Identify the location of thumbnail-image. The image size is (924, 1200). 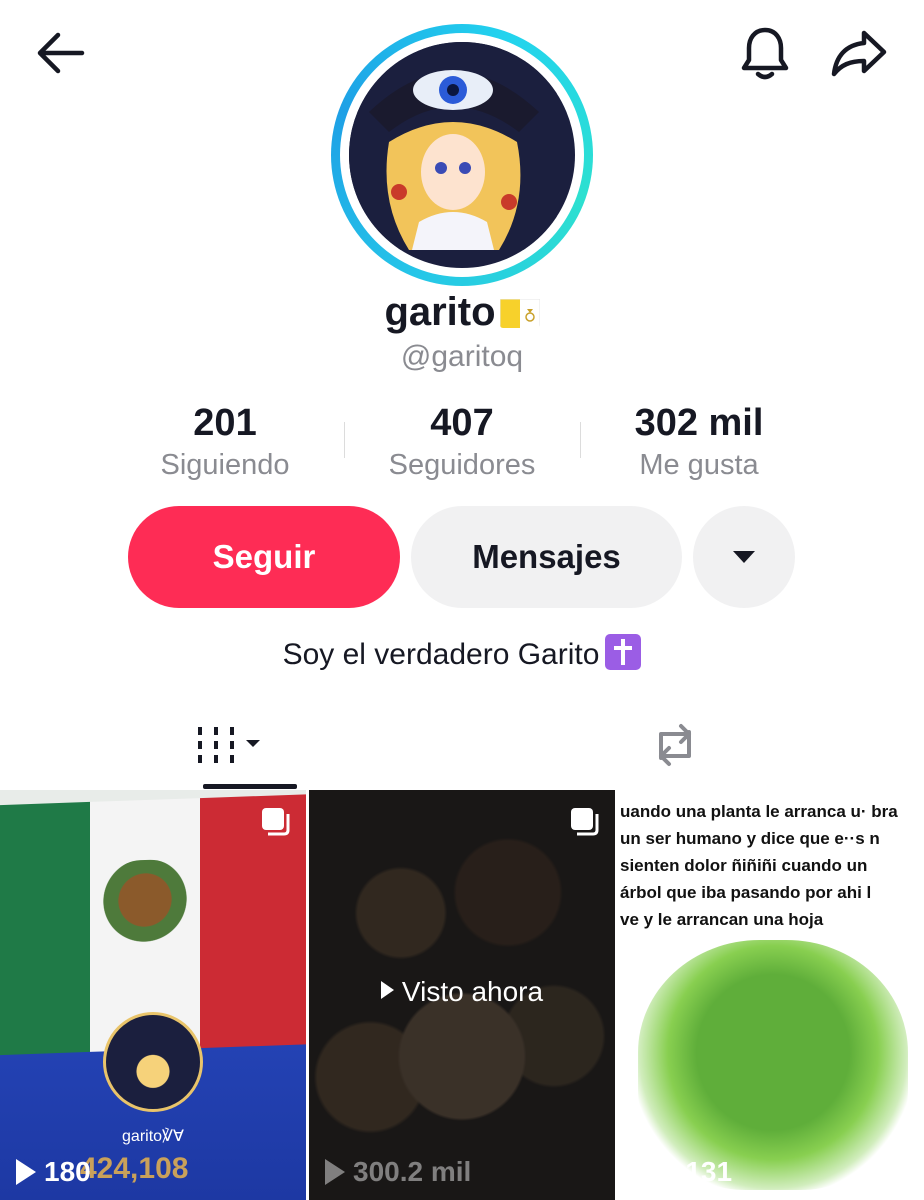
(773, 1065).